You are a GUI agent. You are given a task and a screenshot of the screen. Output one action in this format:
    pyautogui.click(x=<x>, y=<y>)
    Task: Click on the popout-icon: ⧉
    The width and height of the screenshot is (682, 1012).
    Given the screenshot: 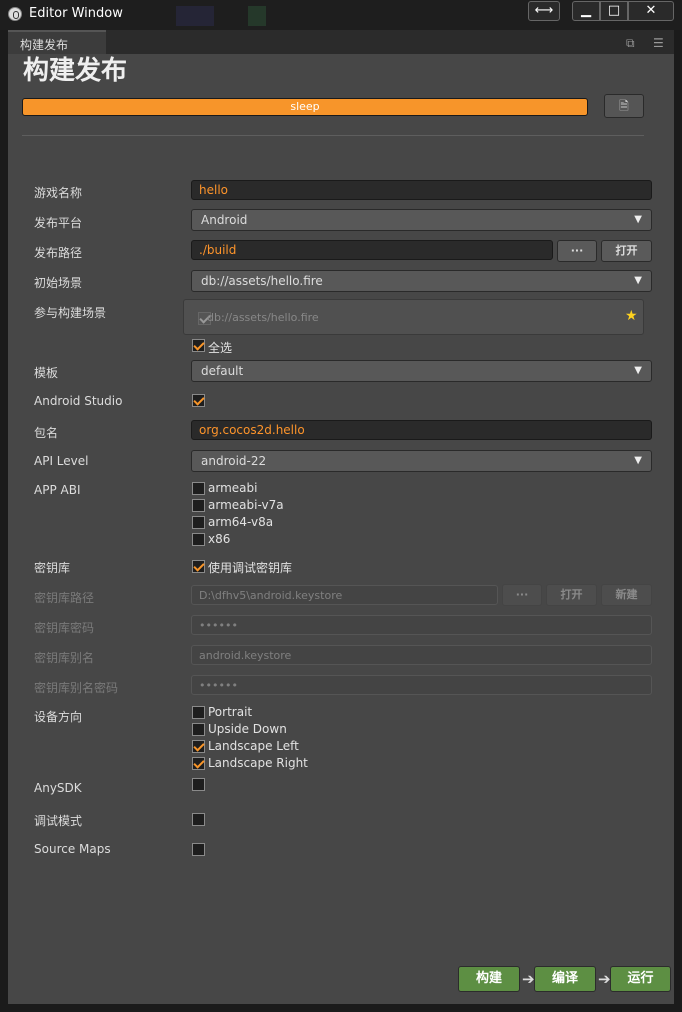 What is the action you would take?
    pyautogui.click(x=630, y=43)
    